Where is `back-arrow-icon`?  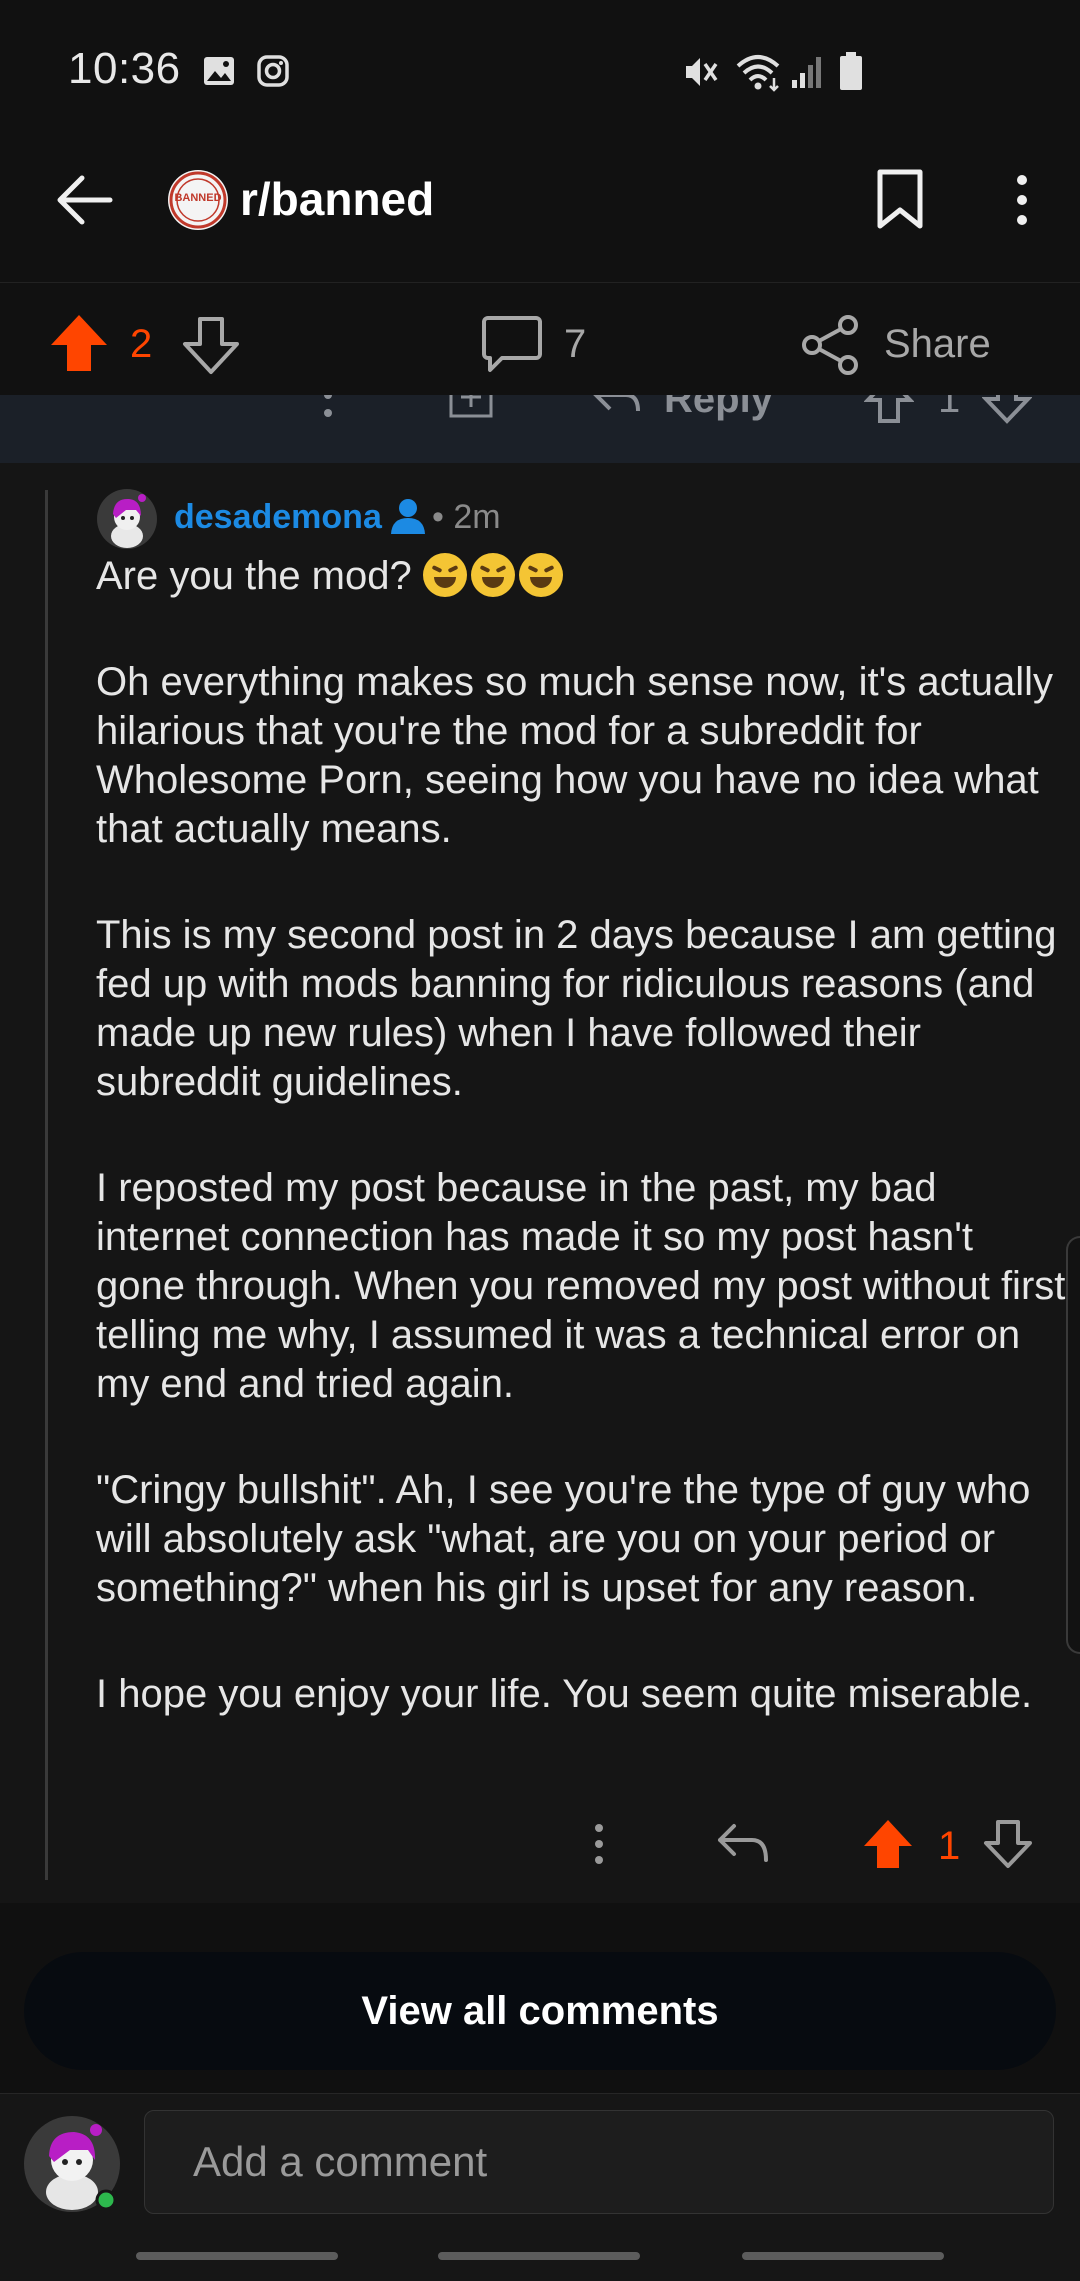 back-arrow-icon is located at coordinates (84, 200).